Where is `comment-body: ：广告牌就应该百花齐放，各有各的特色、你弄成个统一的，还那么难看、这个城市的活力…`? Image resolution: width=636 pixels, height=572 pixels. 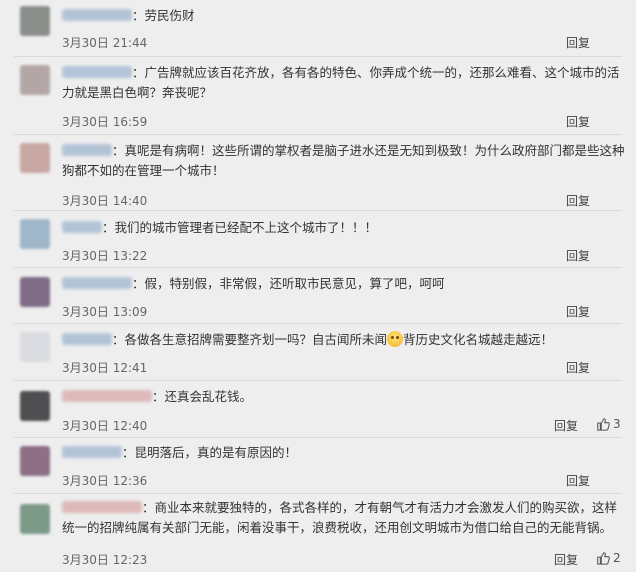 comment-body: ：广告牌就应该百花齐放，各有各的特色、你弄成个统一的，还那么难看、这个城市的活力… is located at coordinates (344, 83).